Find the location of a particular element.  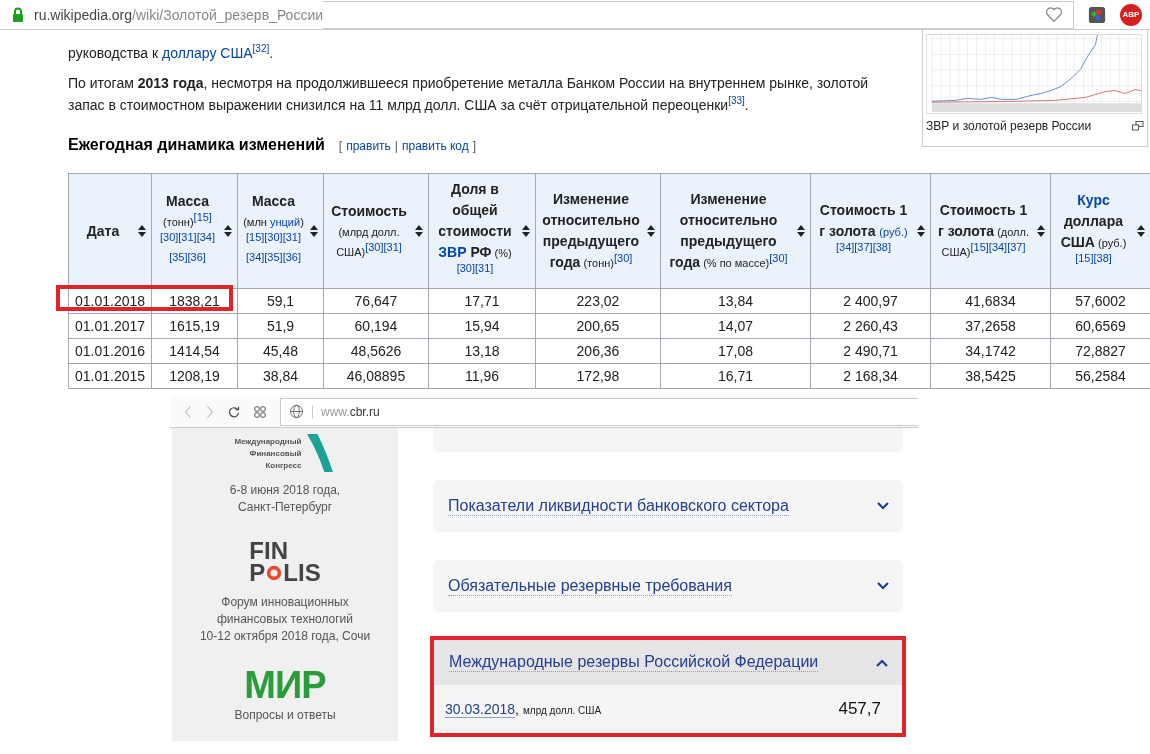

accordion-title: Показатели ликвидности банковского сектора is located at coordinates (618, 506).